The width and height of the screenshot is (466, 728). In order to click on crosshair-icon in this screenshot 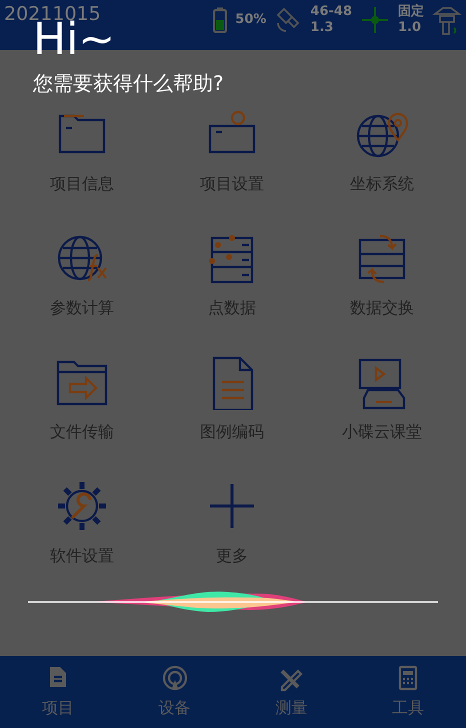, I will do `click(375, 20)`.